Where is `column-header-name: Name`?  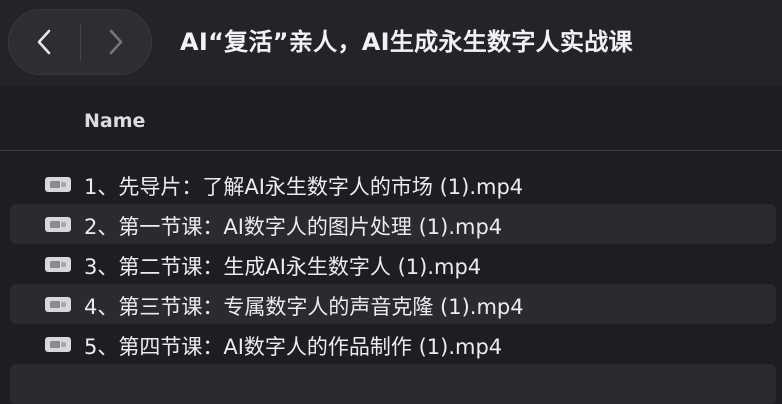 column-header-name: Name is located at coordinates (114, 121).